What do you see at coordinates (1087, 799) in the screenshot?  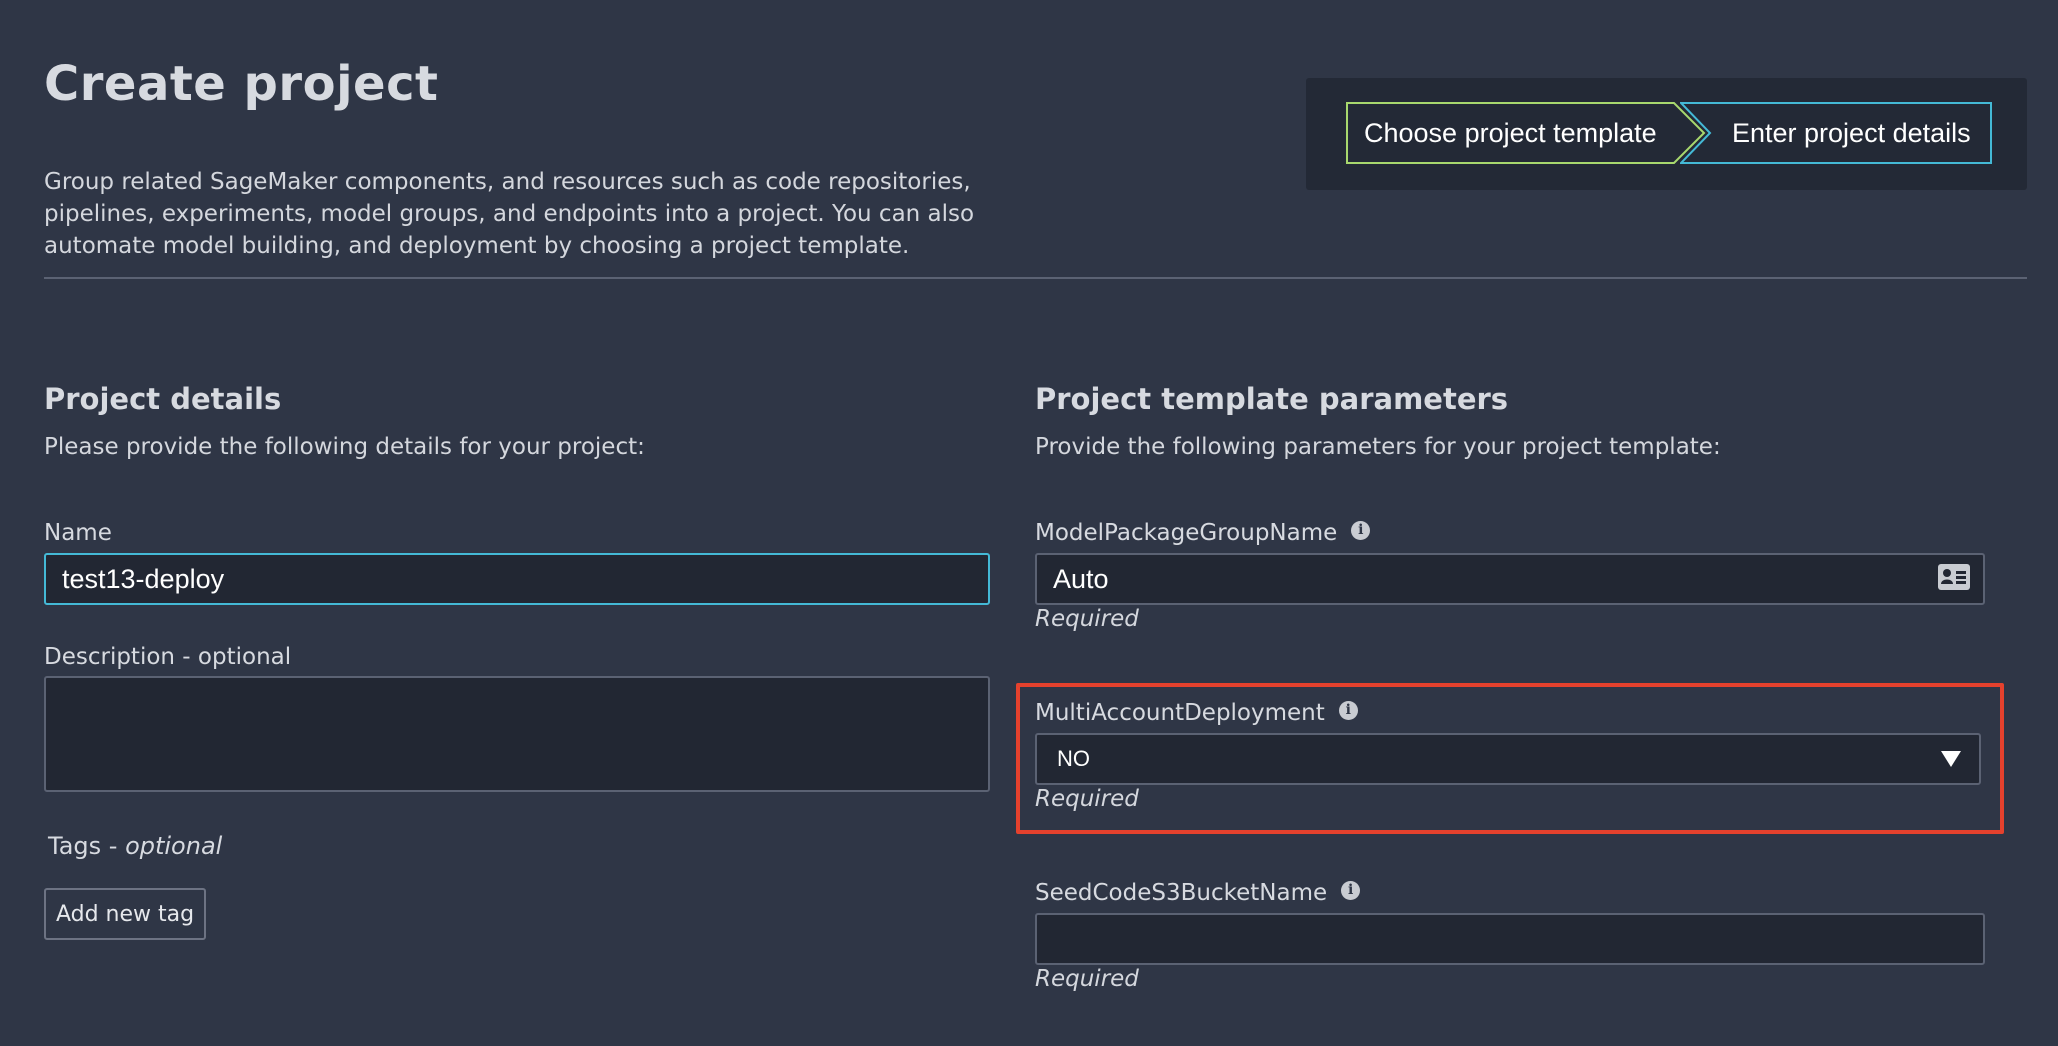 I see `multi-account-deployment-required: Required` at bounding box center [1087, 799].